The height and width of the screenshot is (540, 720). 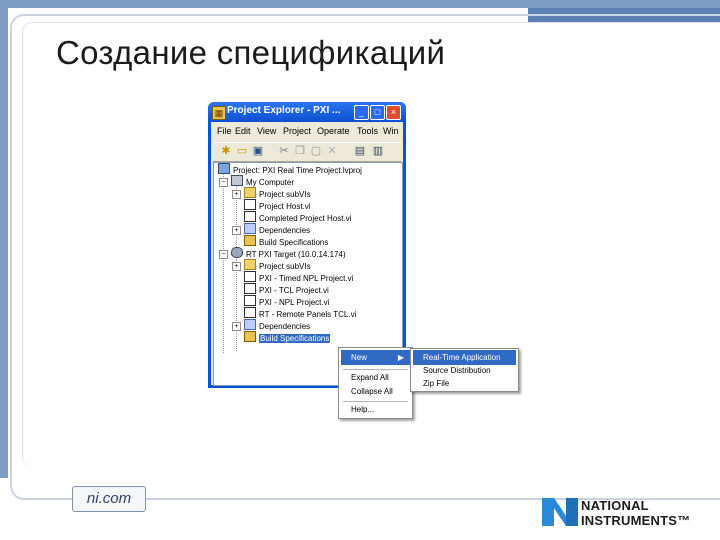 What do you see at coordinates (615, 505) in the screenshot?
I see `brand-name-line1: NATIONAL` at bounding box center [615, 505].